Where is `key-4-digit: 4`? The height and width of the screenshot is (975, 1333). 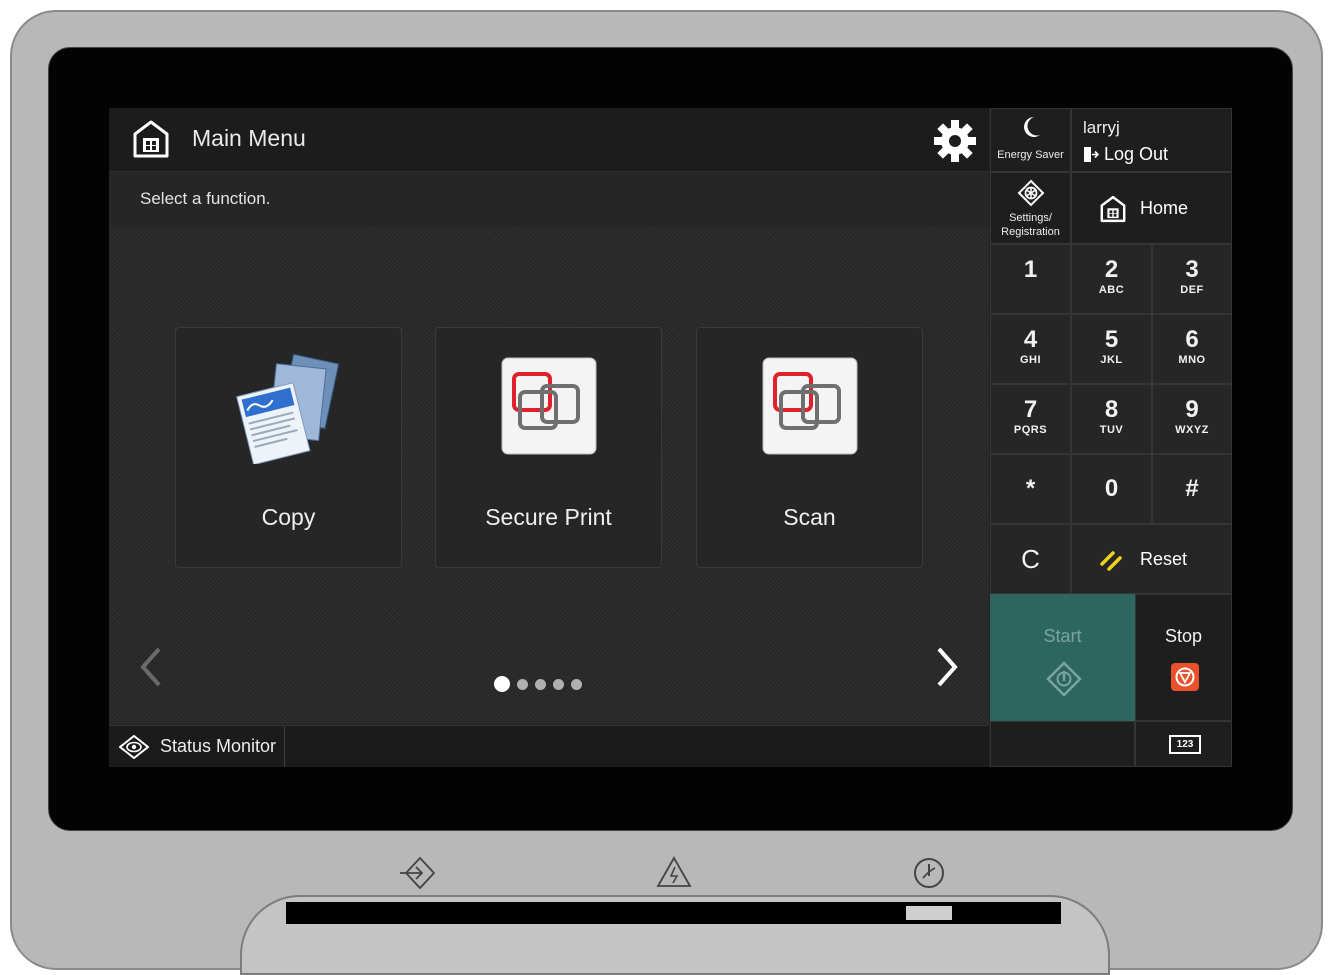
key-4-digit: 4 is located at coordinates (1030, 339).